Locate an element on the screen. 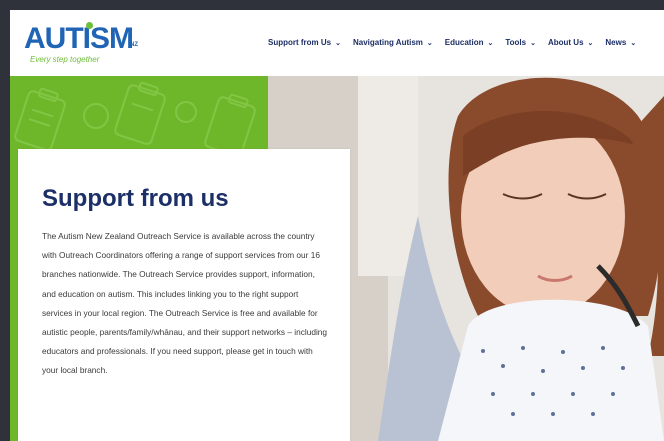 This screenshot has height=441, width=664. nav-item-label: Support from Us is located at coordinates (300, 42).